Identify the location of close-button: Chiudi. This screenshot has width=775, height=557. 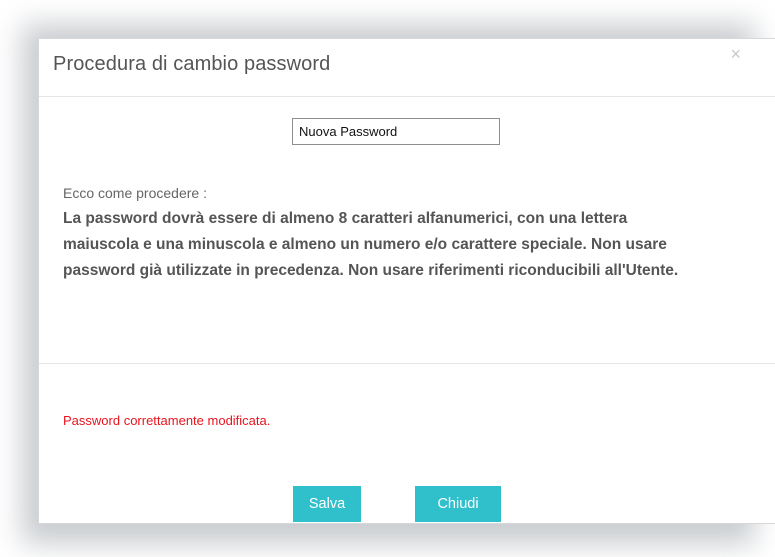
(458, 504).